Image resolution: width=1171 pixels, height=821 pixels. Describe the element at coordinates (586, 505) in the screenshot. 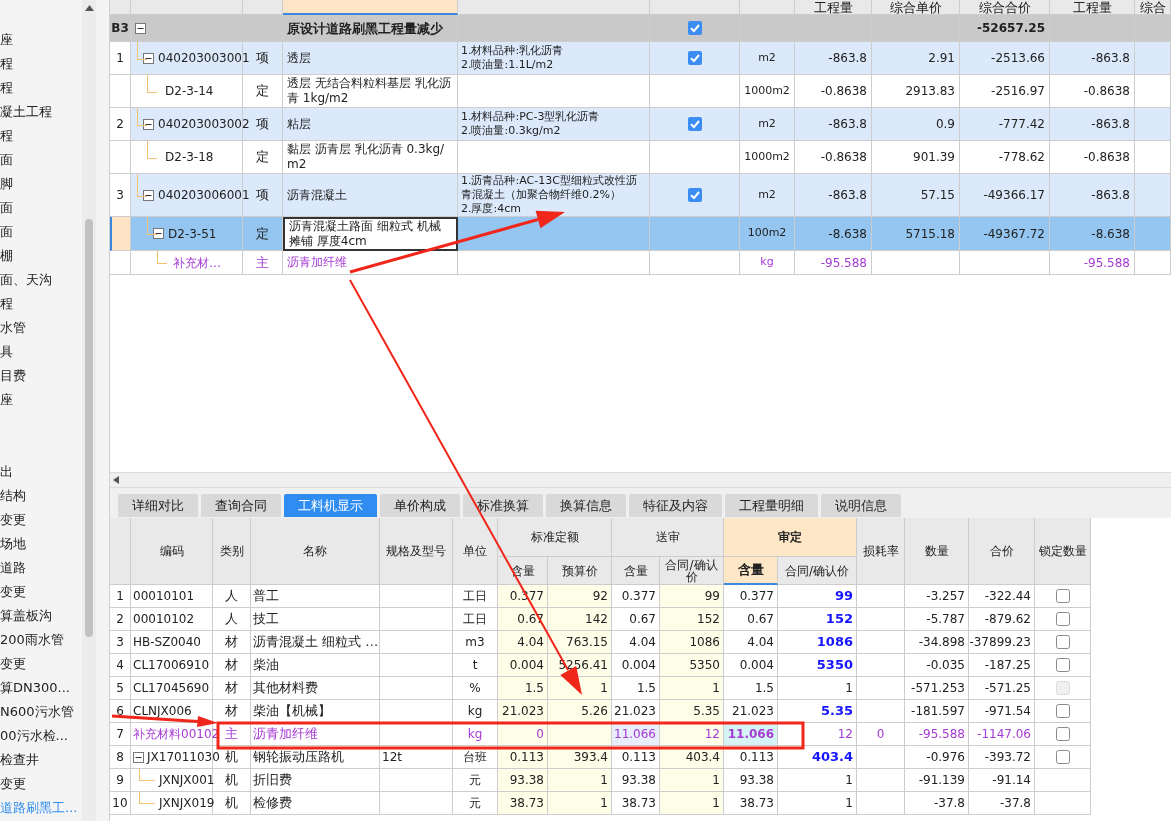

I see `tab: 换算信息` at that location.